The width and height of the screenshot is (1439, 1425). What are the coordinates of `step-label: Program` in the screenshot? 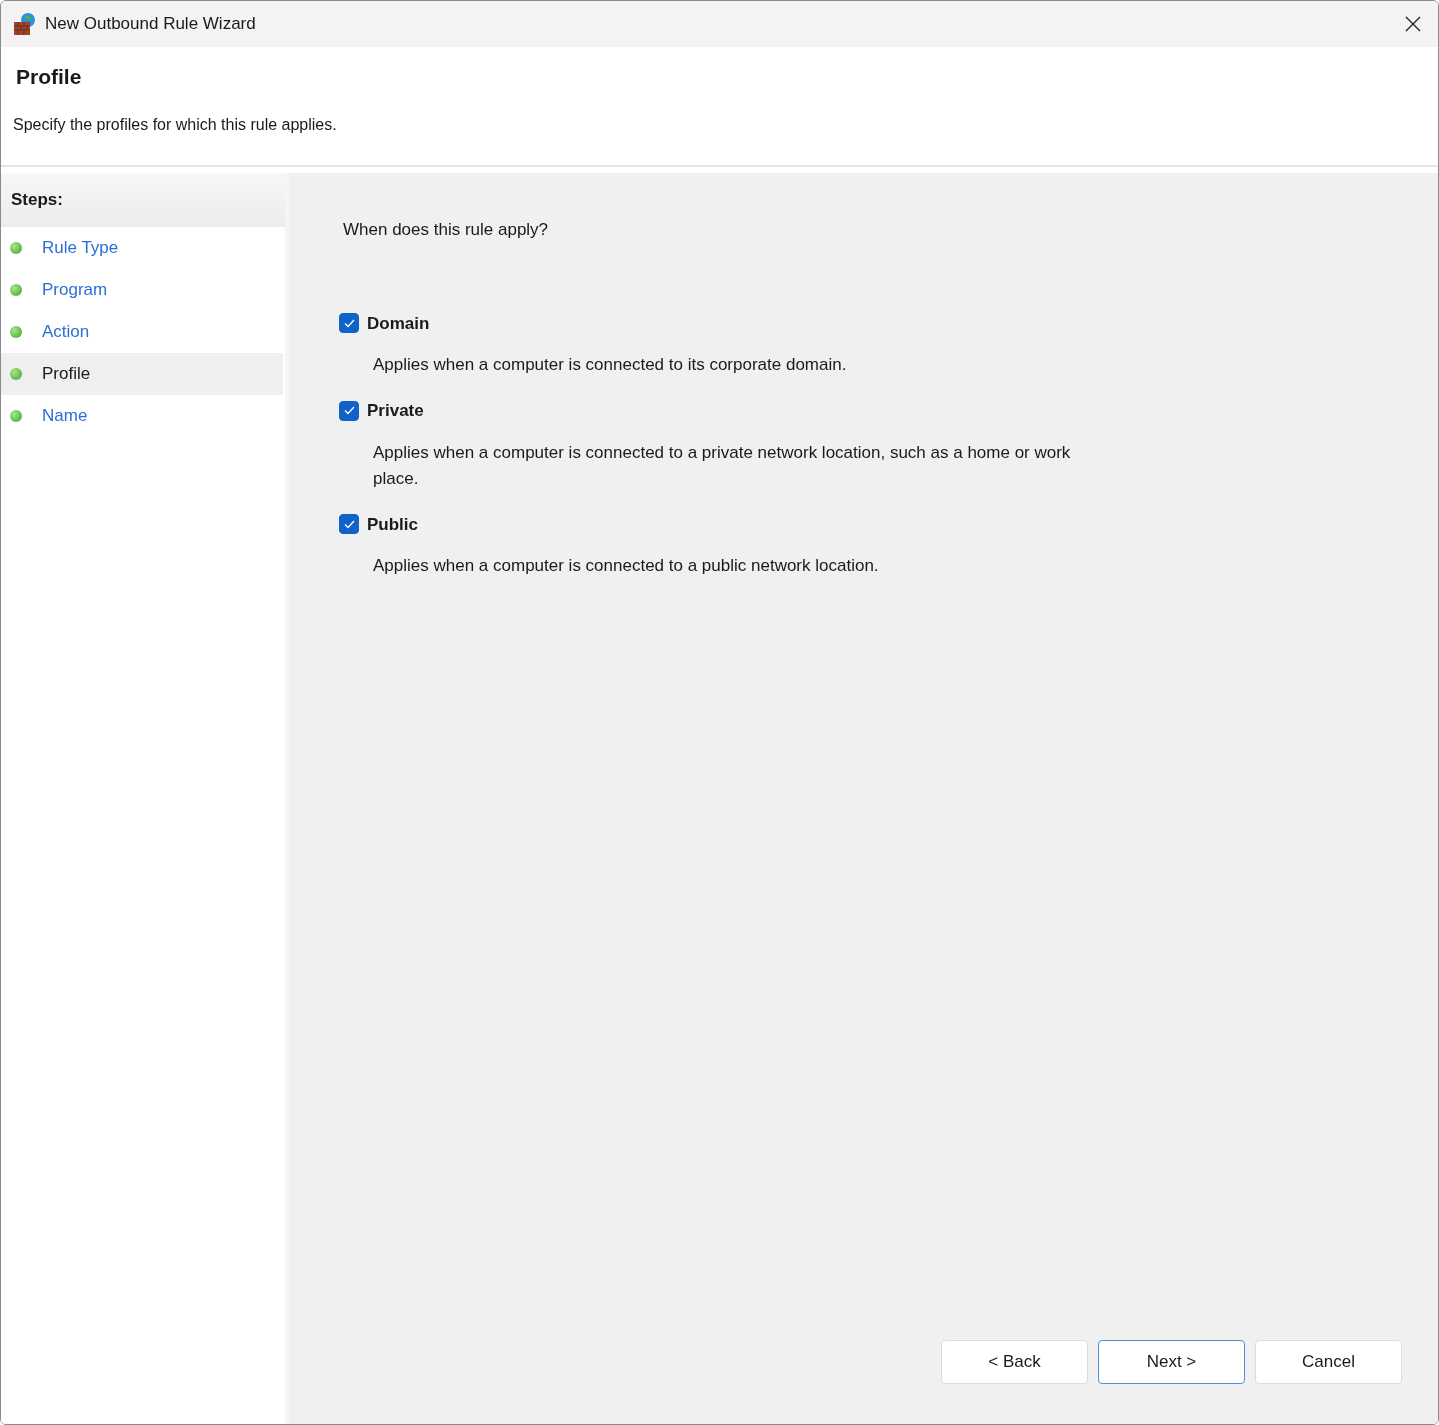 It's located at (75, 290).